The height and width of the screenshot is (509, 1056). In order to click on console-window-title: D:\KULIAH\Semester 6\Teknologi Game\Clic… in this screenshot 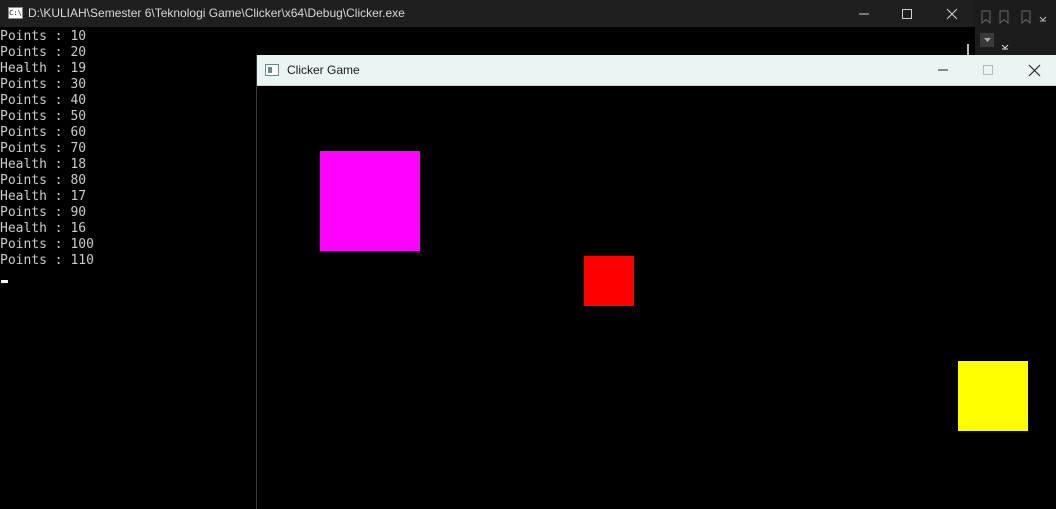, I will do `click(216, 13)`.